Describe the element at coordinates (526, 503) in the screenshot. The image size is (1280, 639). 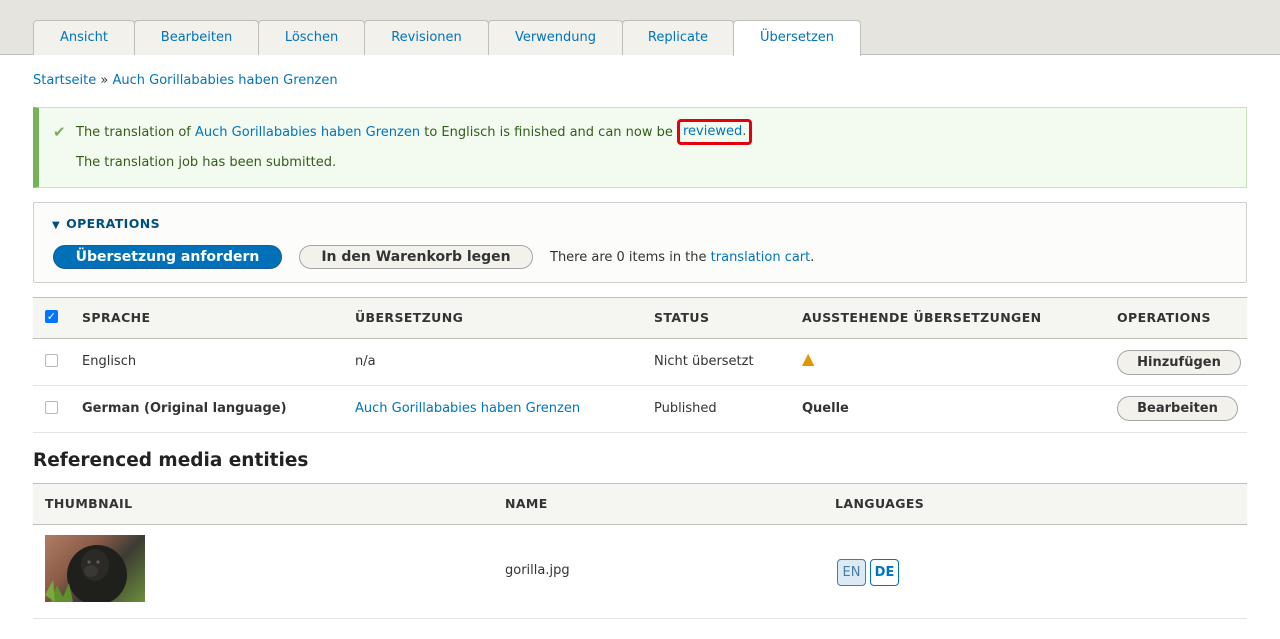
I see `header-name: NAME` at that location.